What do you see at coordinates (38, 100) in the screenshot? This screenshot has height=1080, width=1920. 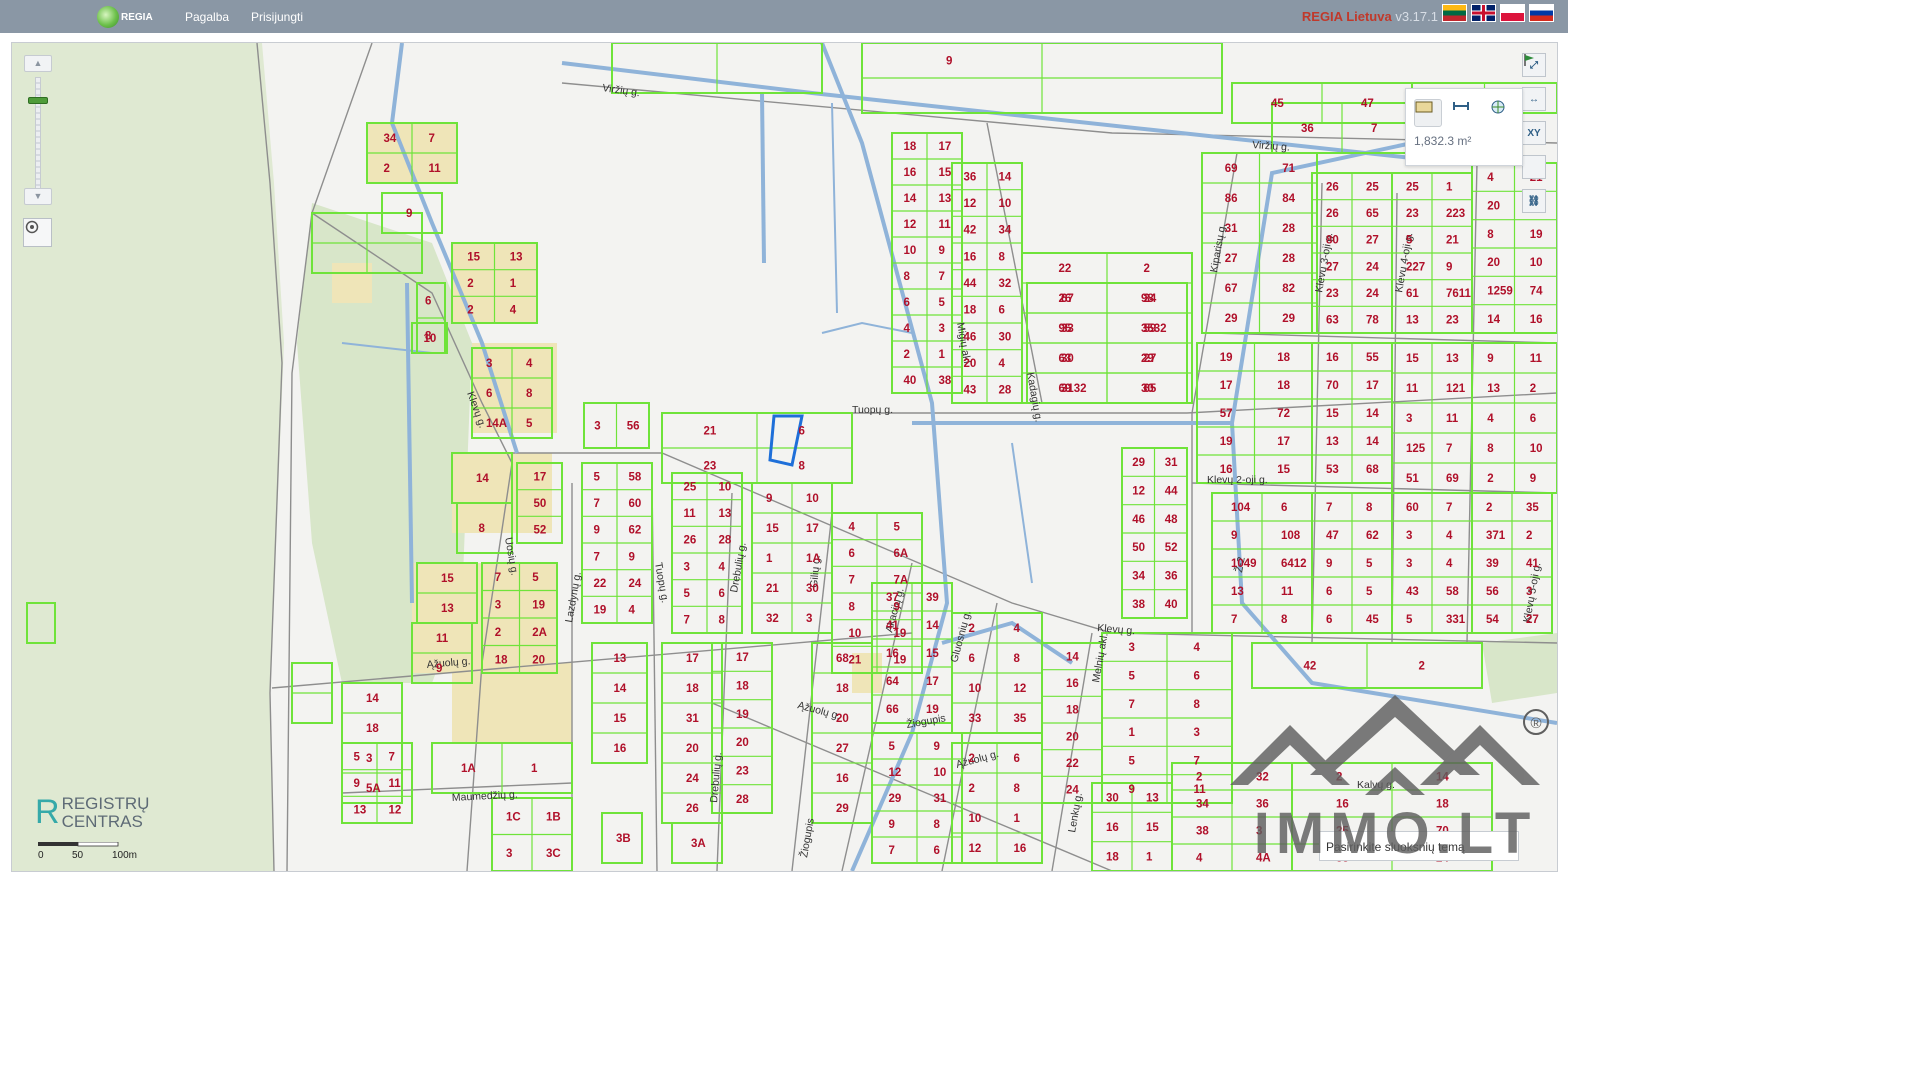 I see `zoom-slider-handle` at bounding box center [38, 100].